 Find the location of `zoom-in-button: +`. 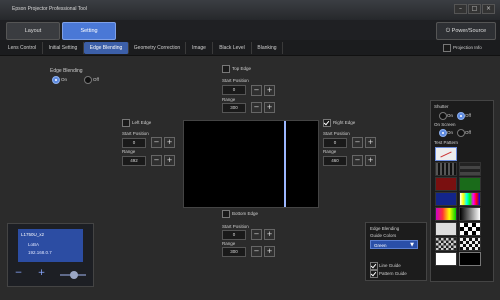

zoom-in-button: + is located at coordinates (41, 273).